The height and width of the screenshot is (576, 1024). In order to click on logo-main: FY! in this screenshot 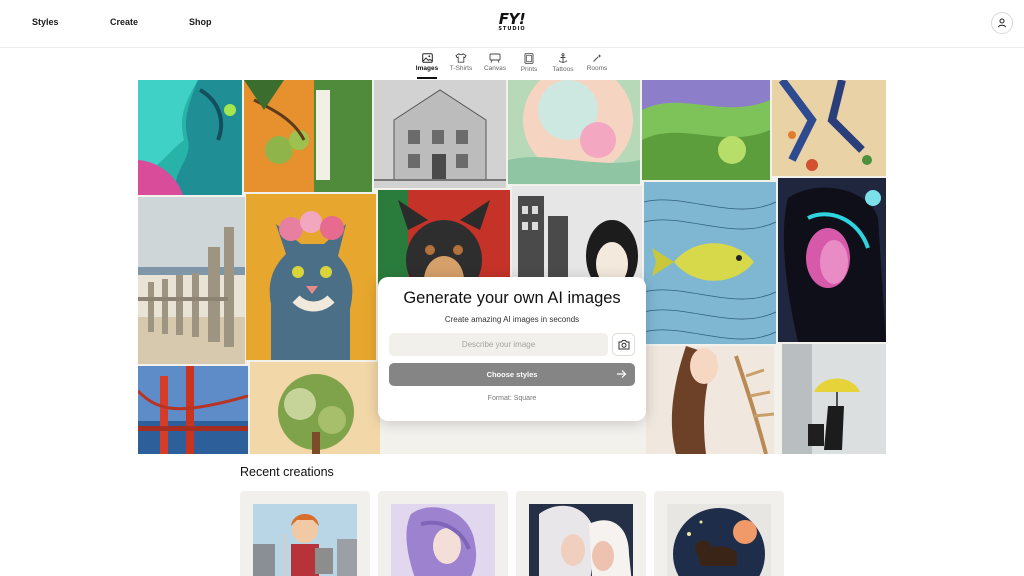, I will do `click(512, 19)`.